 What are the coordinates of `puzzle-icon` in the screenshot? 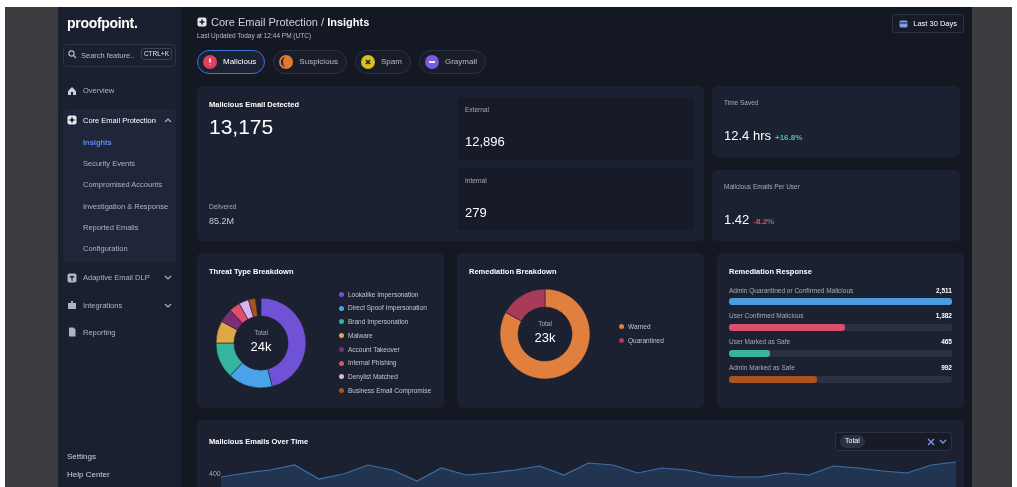 It's located at (72, 305).